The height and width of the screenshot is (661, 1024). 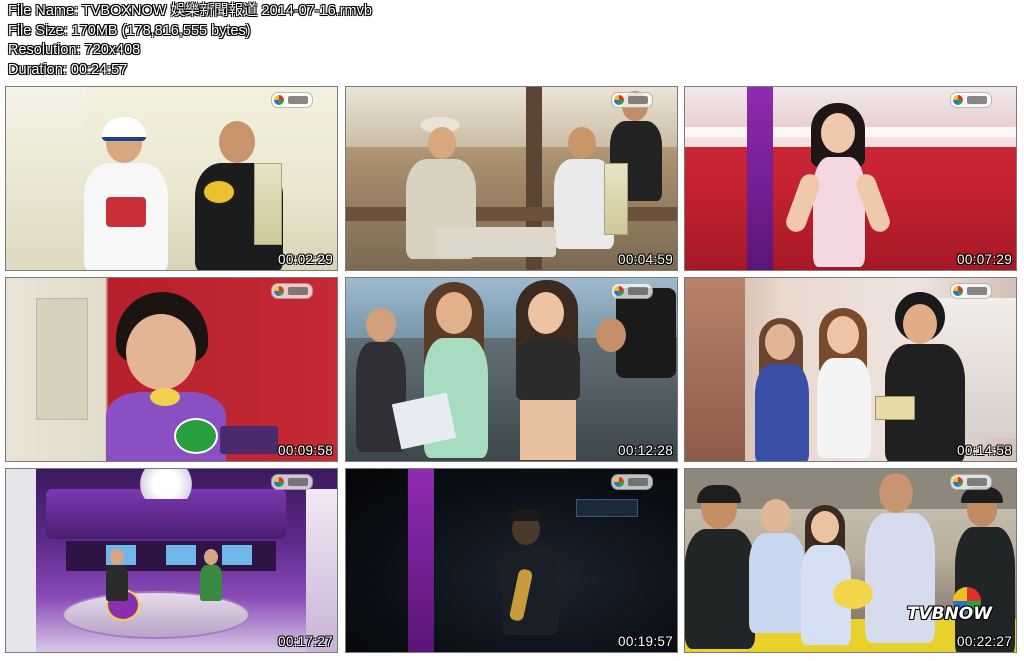 What do you see at coordinates (305, 641) in the screenshot?
I see `thumbnail-timestamp: 00:17:27` at bounding box center [305, 641].